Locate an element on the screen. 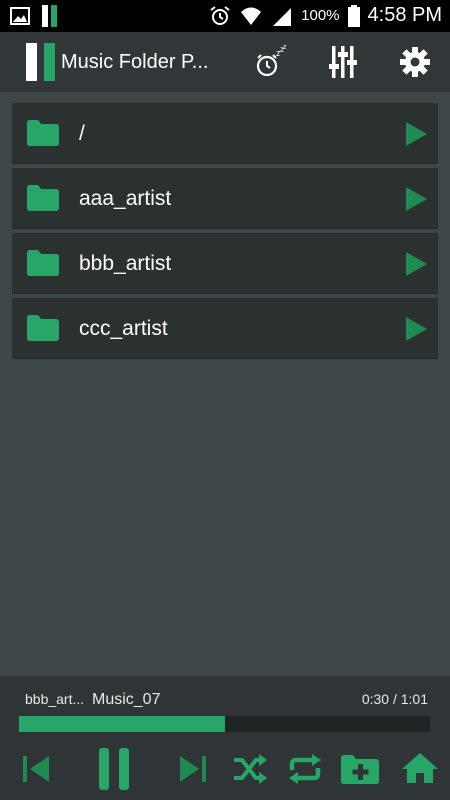 The width and height of the screenshot is (450, 800). settings-icon is located at coordinates (415, 62).